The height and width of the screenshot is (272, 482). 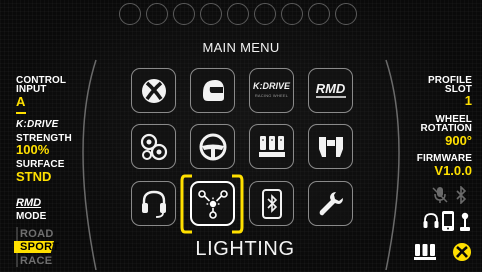 I want to click on page-title: MAIN MENU, so click(x=241, y=47).